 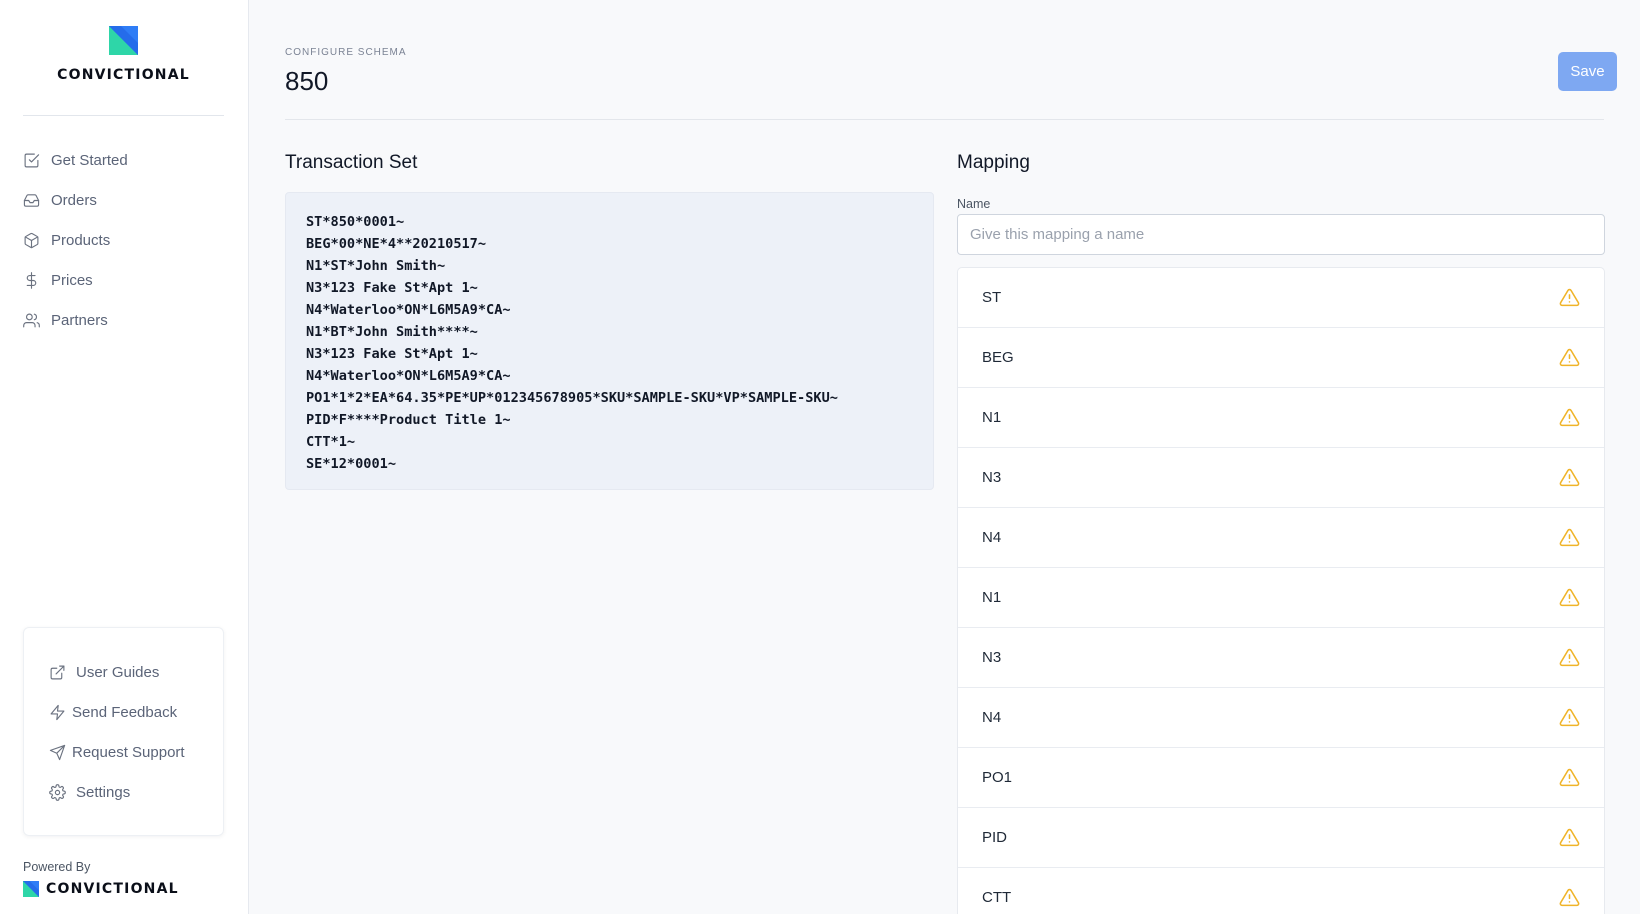 What do you see at coordinates (1281, 298) in the screenshot?
I see `mapping-row: ST` at bounding box center [1281, 298].